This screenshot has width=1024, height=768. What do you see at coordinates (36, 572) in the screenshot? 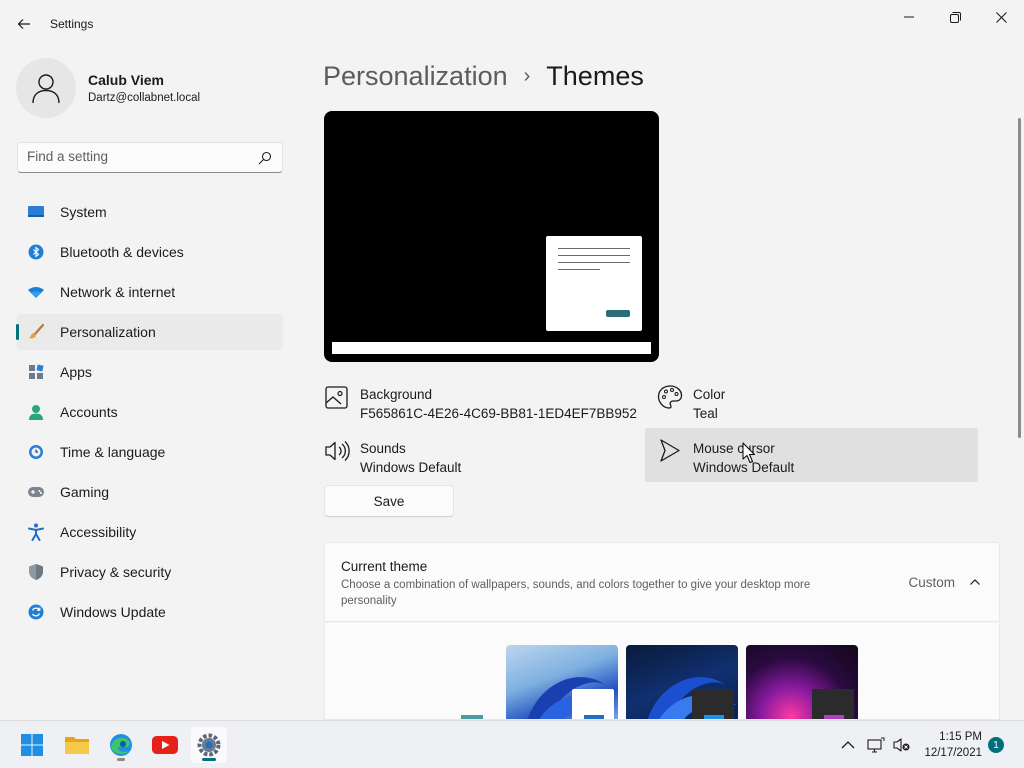
I see `shield-icon` at bounding box center [36, 572].